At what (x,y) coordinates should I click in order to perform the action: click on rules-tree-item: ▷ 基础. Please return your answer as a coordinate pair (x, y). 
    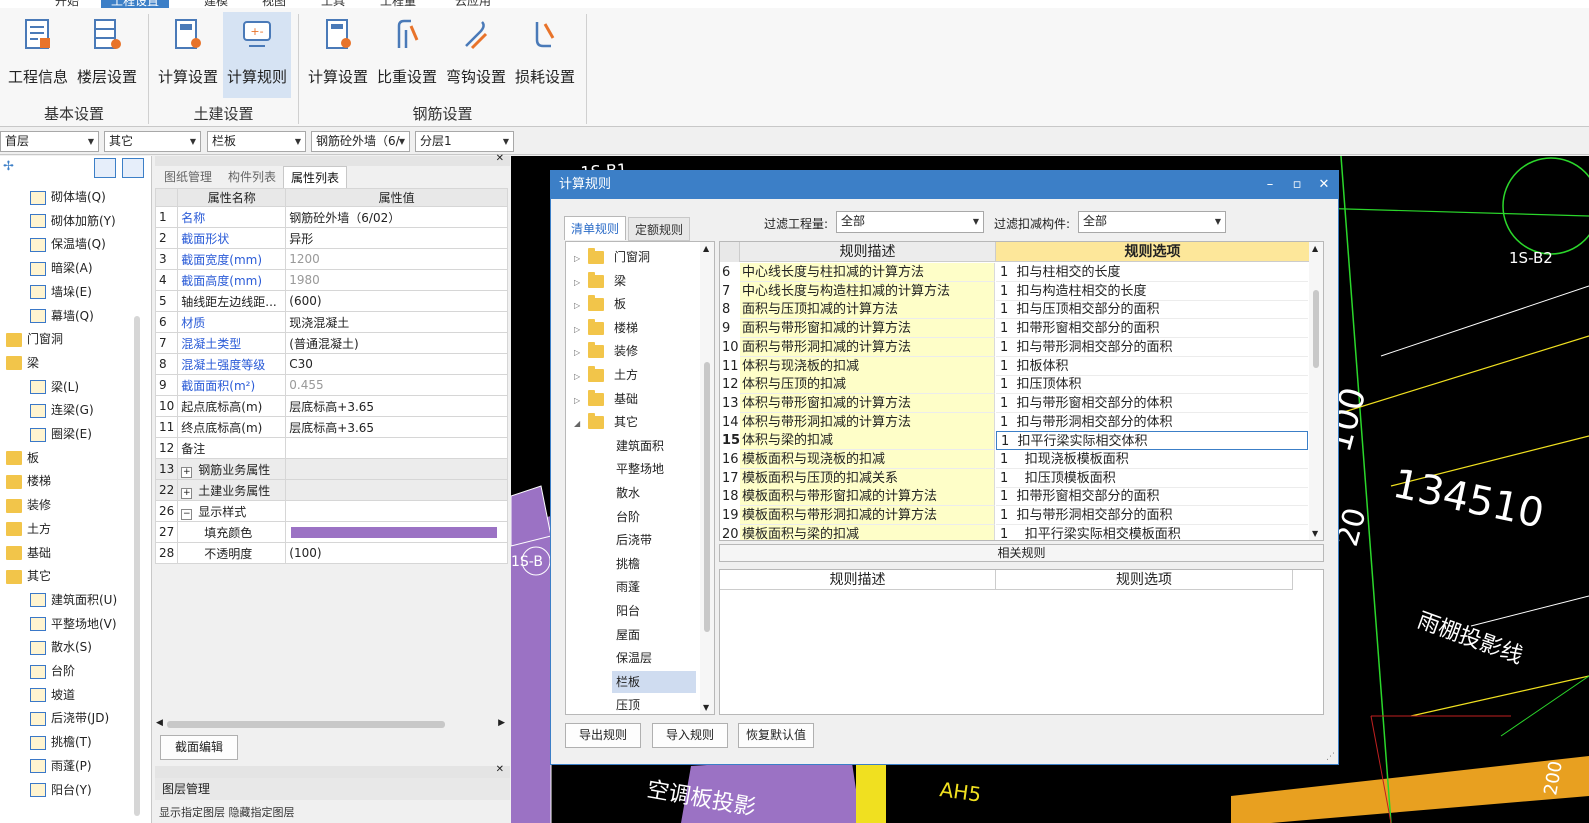
    Looking at the image, I should click on (606, 399).